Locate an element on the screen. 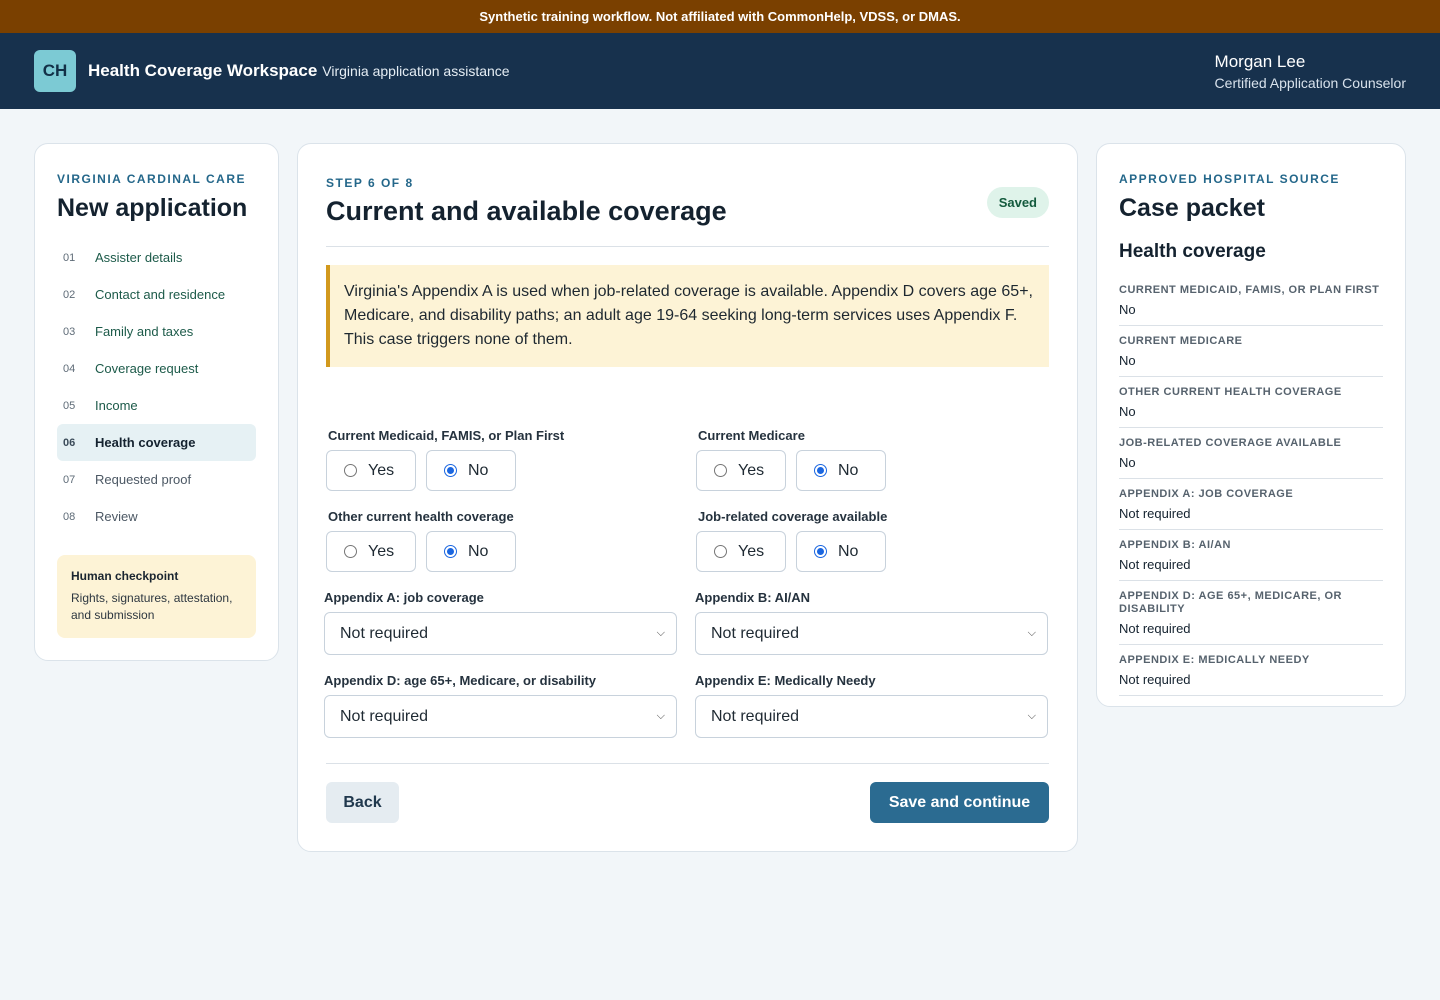 Image resolution: width=1440 pixels, height=1000 pixels. user-role: Certified Application Counselor is located at coordinates (1310, 82).